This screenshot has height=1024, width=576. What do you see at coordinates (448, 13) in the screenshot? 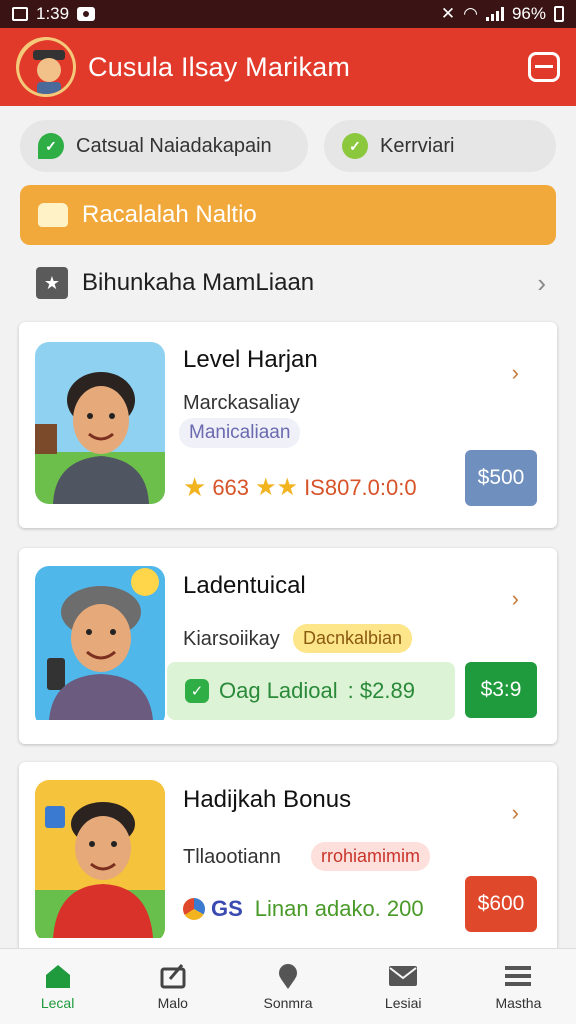
I see `mute-icon: ✕` at bounding box center [448, 13].